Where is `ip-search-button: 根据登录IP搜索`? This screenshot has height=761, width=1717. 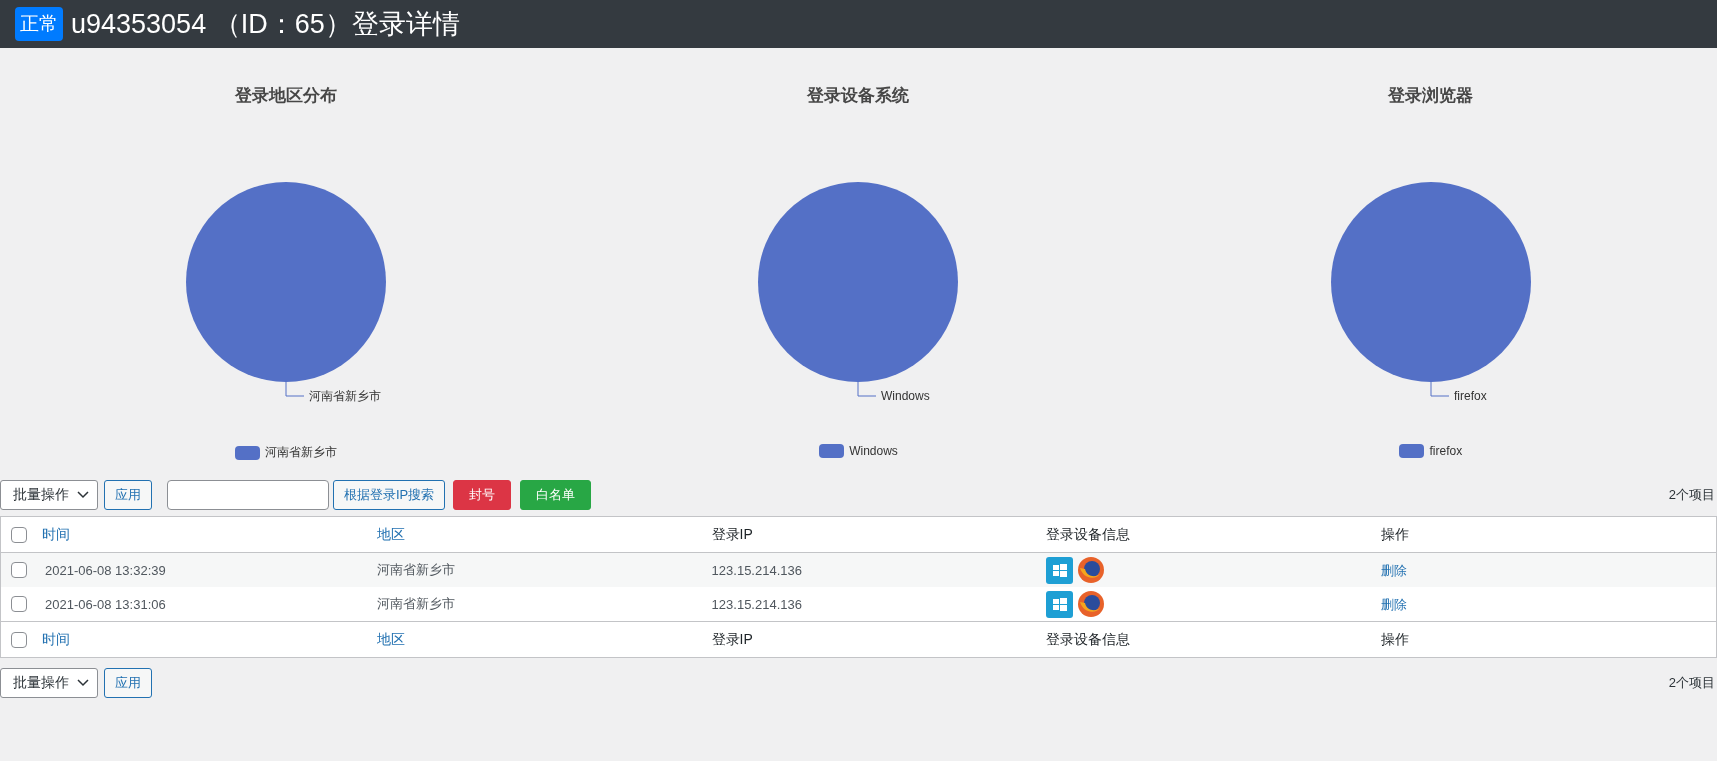 ip-search-button: 根据登录IP搜索 is located at coordinates (389, 495).